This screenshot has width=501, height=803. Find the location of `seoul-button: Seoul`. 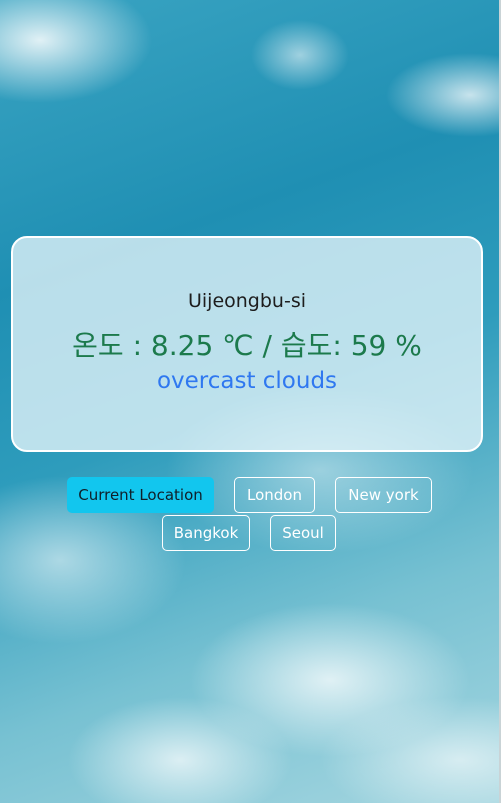

seoul-button: Seoul is located at coordinates (303, 533).